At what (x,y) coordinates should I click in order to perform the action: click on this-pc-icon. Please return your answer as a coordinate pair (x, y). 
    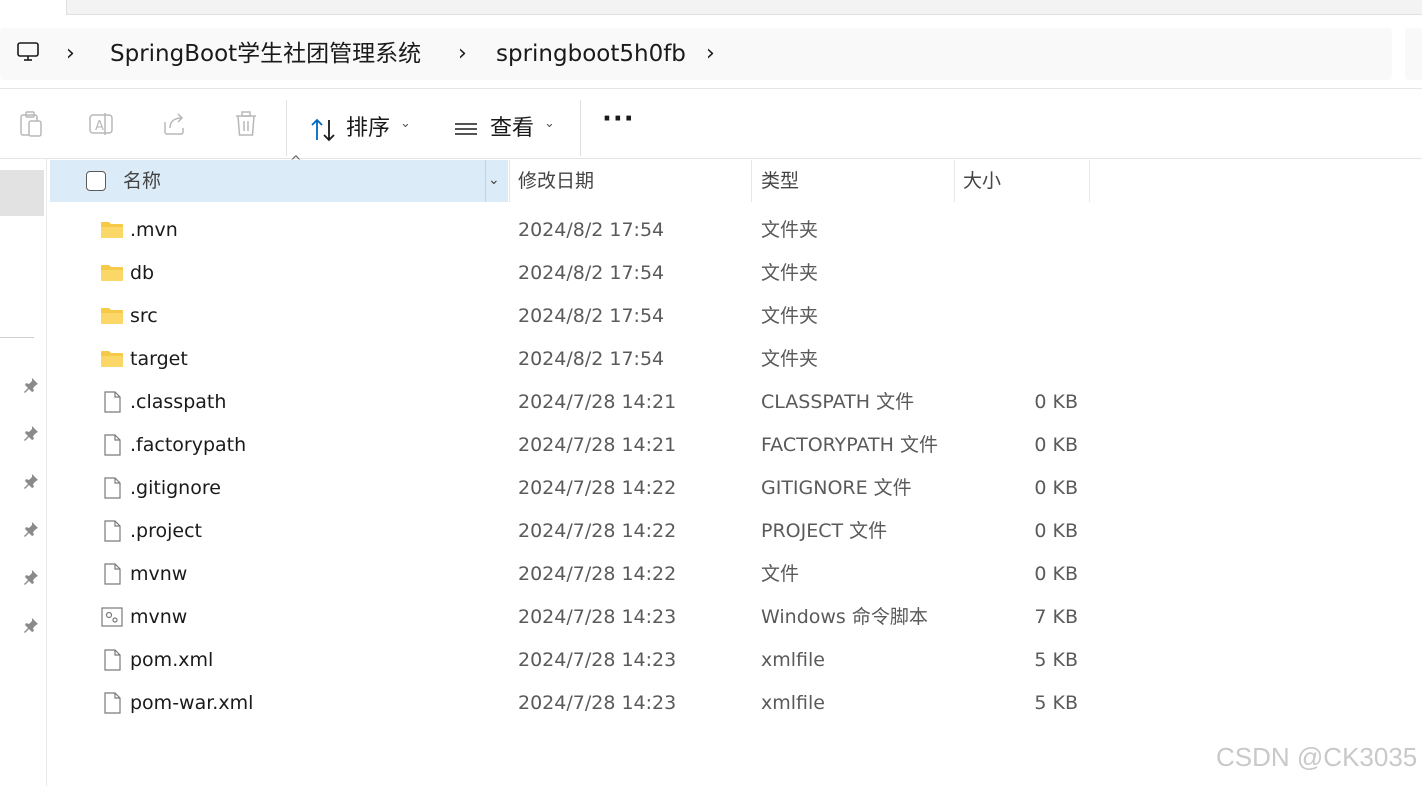
    Looking at the image, I should click on (28, 52).